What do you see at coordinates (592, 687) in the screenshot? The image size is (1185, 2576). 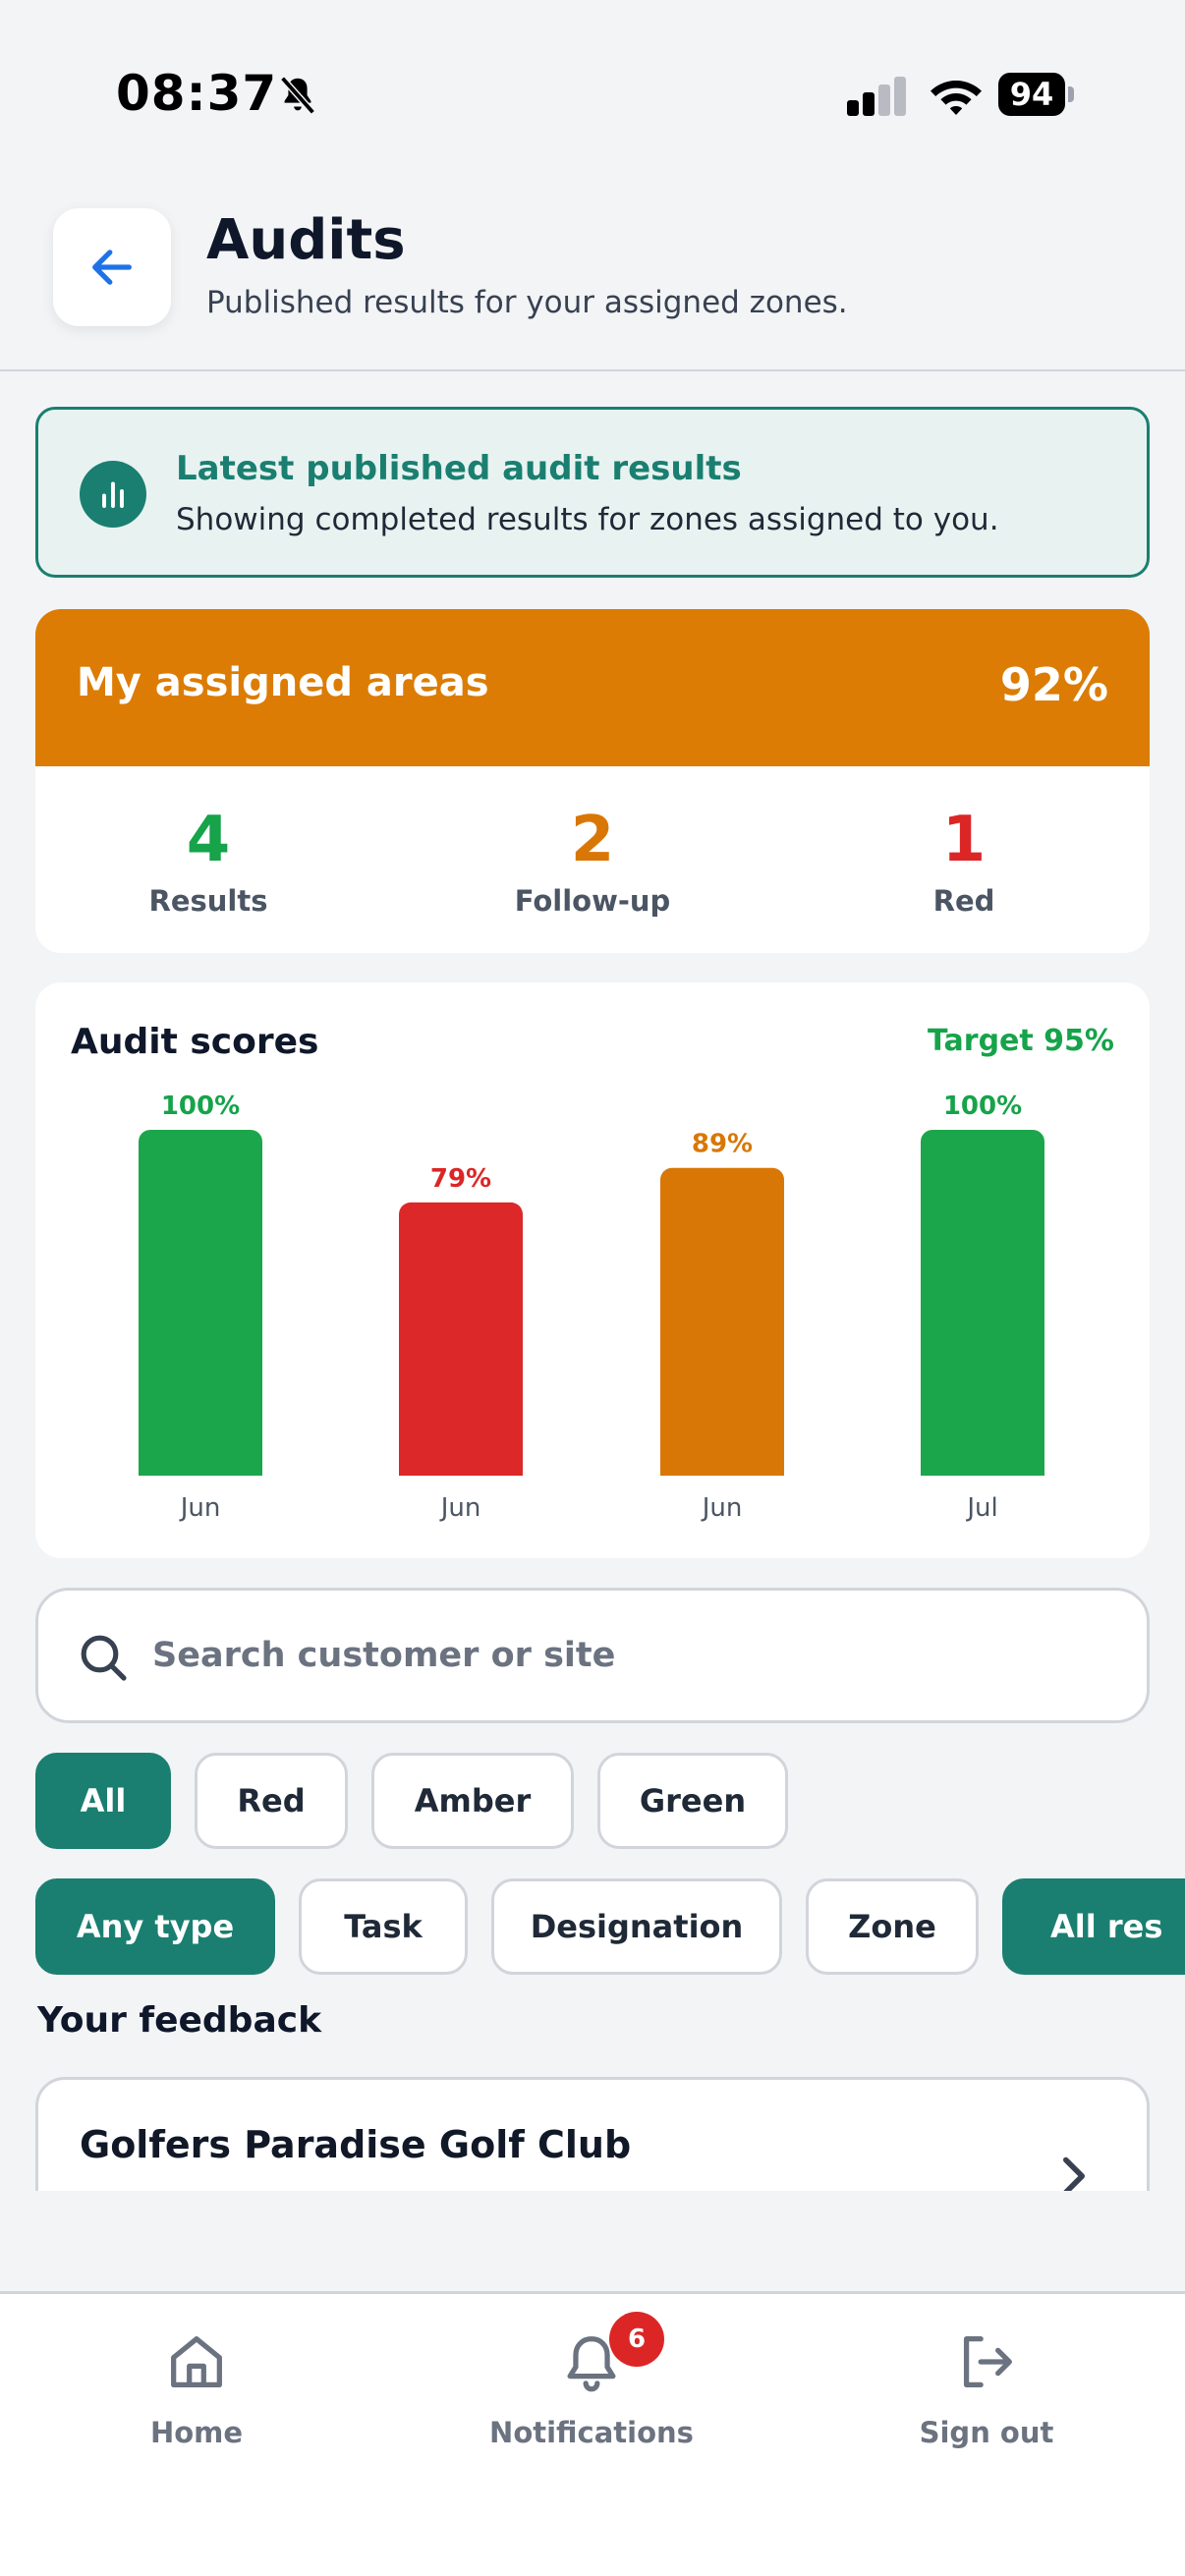 I see `summary-header: My assigned areas 92%` at bounding box center [592, 687].